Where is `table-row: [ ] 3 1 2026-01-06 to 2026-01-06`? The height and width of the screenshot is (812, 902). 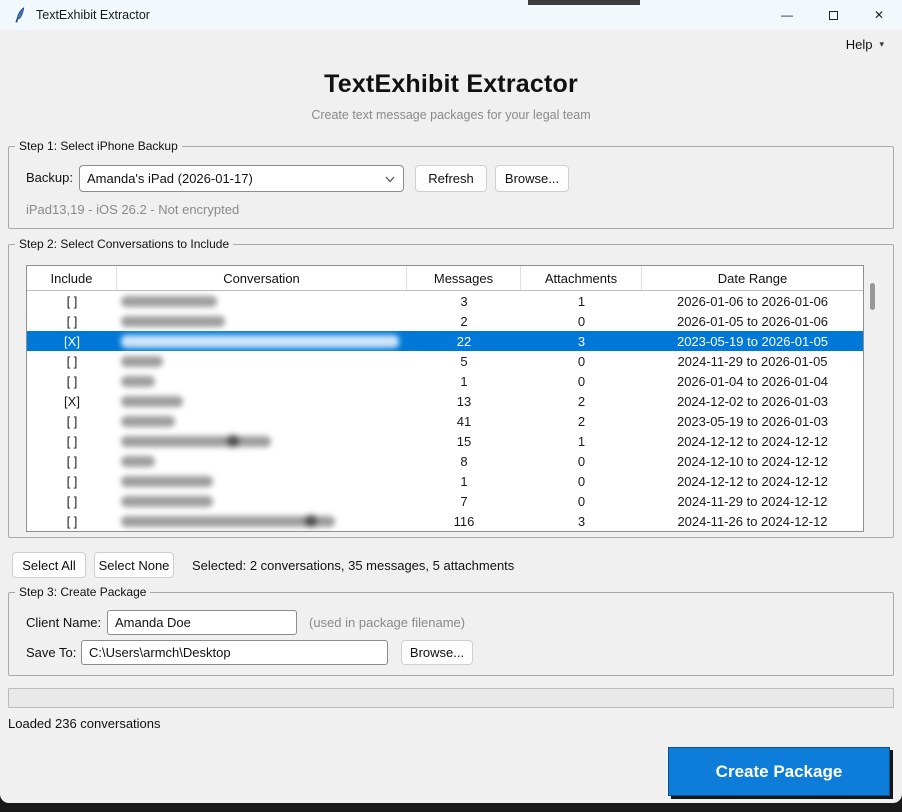 table-row: [ ] 3 1 2026-01-06 to 2026-01-06 is located at coordinates (445, 301).